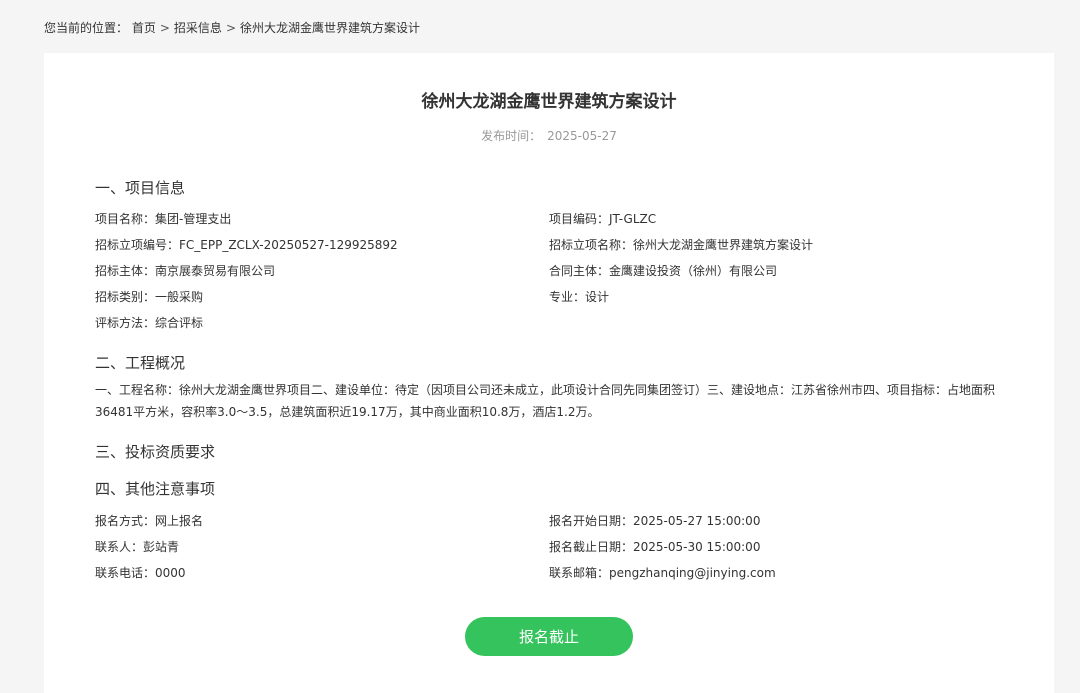 The image size is (1080, 693). Describe the element at coordinates (140, 188) in the screenshot. I see `section-title-project-info: 一、项目信息` at that location.